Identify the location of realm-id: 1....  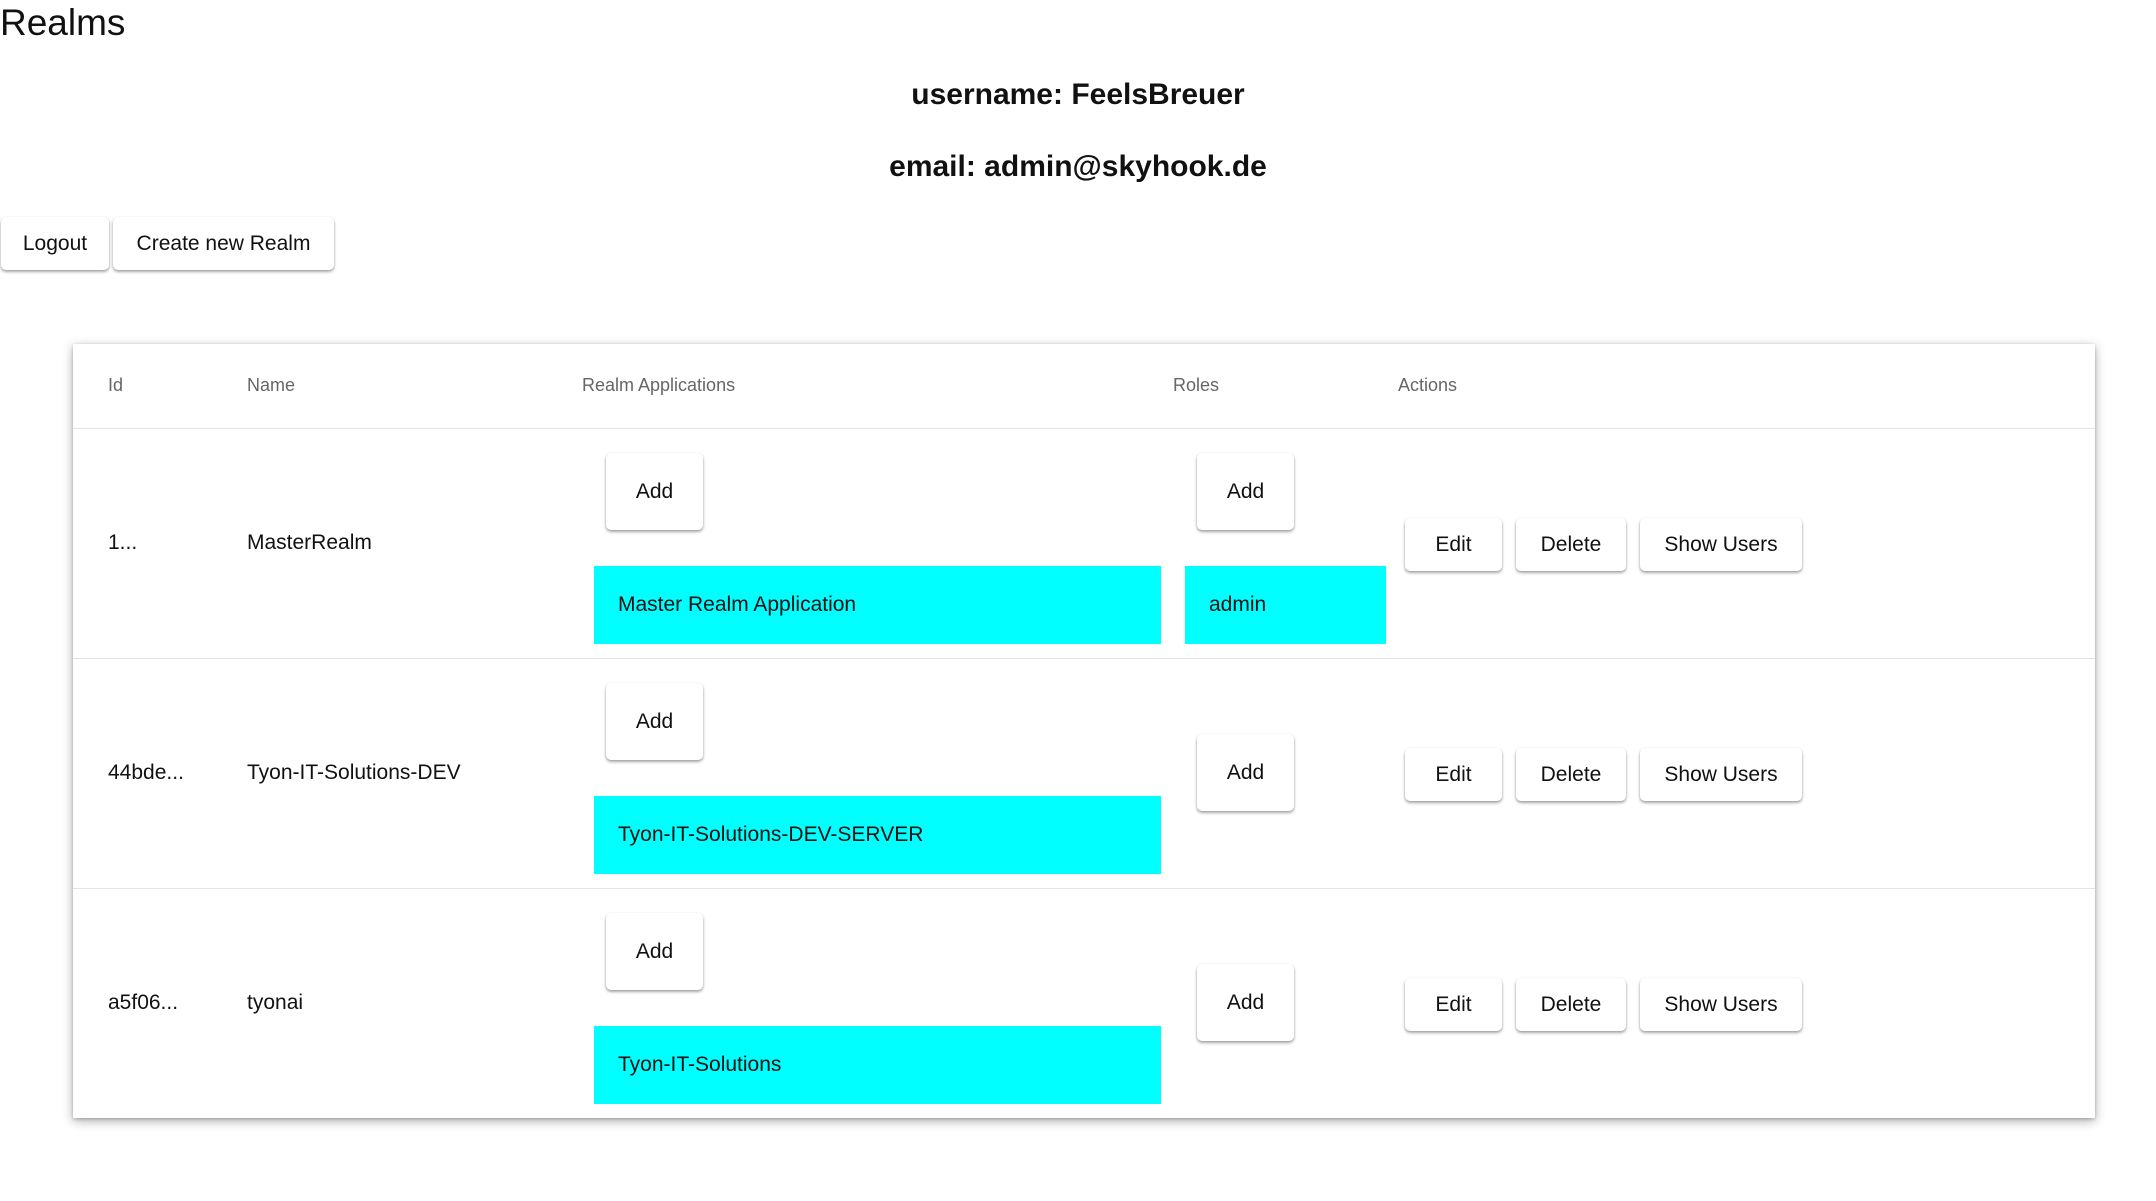
(123, 542).